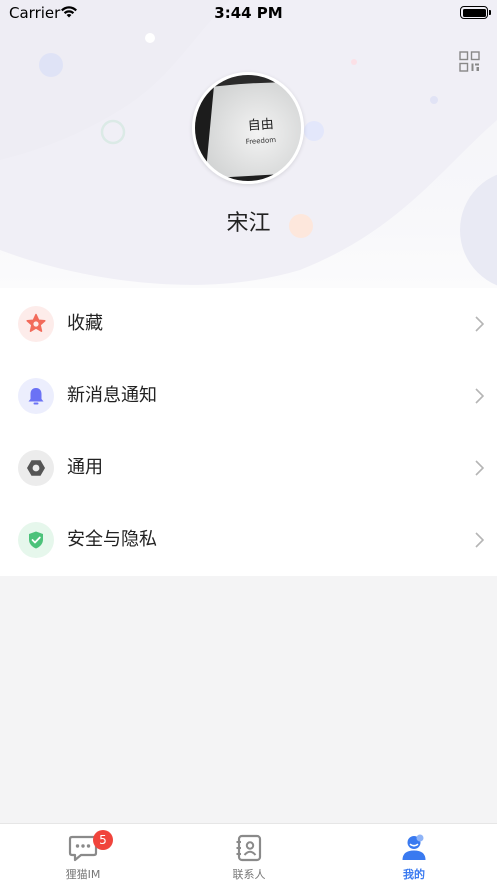 The height and width of the screenshot is (883, 497). I want to click on bottom-tab-bar: 5 狸猫IM 联系人 我的, so click(248, 853).